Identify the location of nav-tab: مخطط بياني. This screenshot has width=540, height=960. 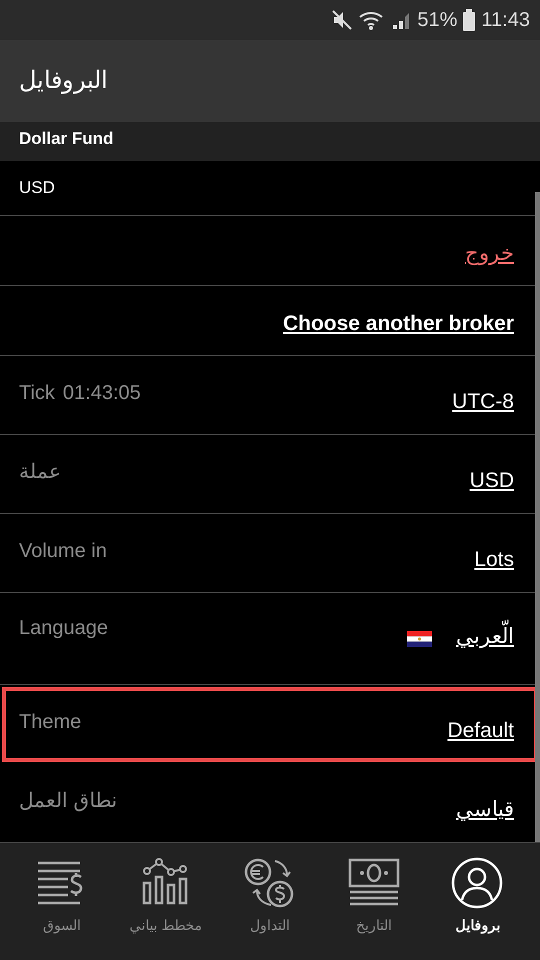
(166, 896).